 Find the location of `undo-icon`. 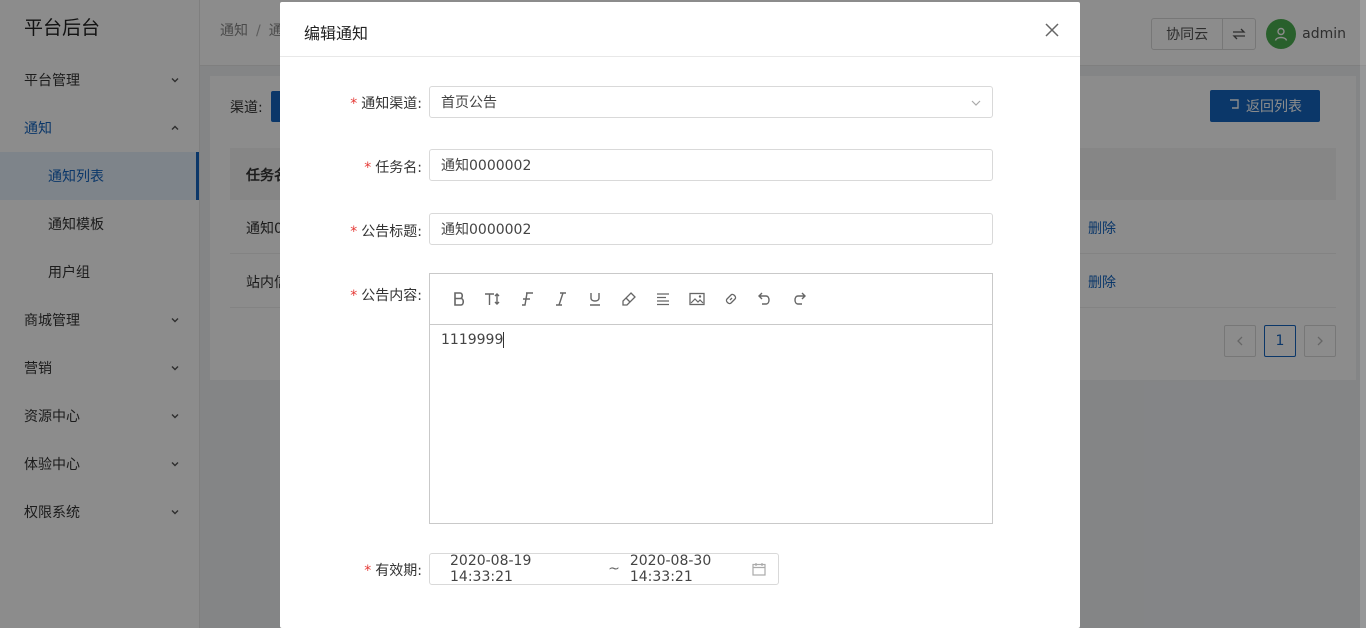

undo-icon is located at coordinates (765, 299).